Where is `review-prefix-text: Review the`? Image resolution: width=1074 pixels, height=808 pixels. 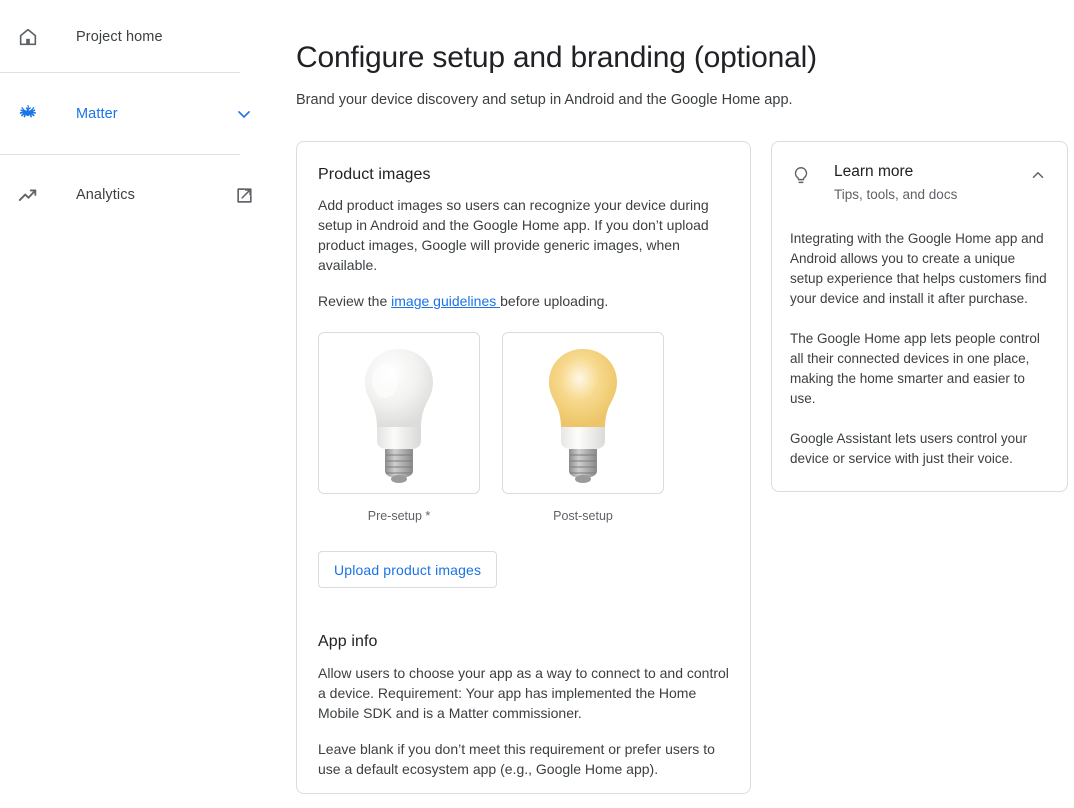
review-prefix-text: Review the is located at coordinates (355, 301).